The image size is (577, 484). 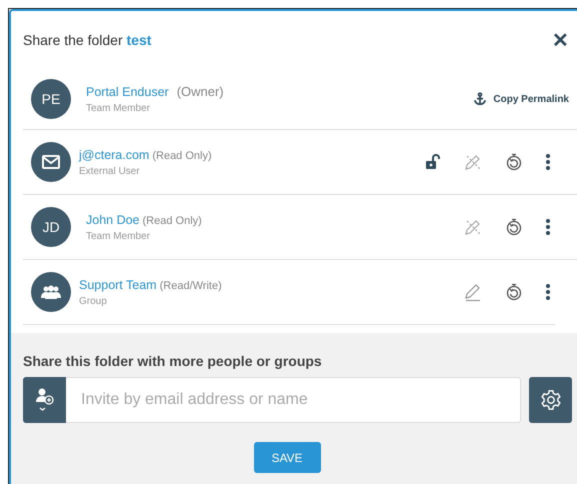 I want to click on user-name: j@ctera.com, so click(x=114, y=155).